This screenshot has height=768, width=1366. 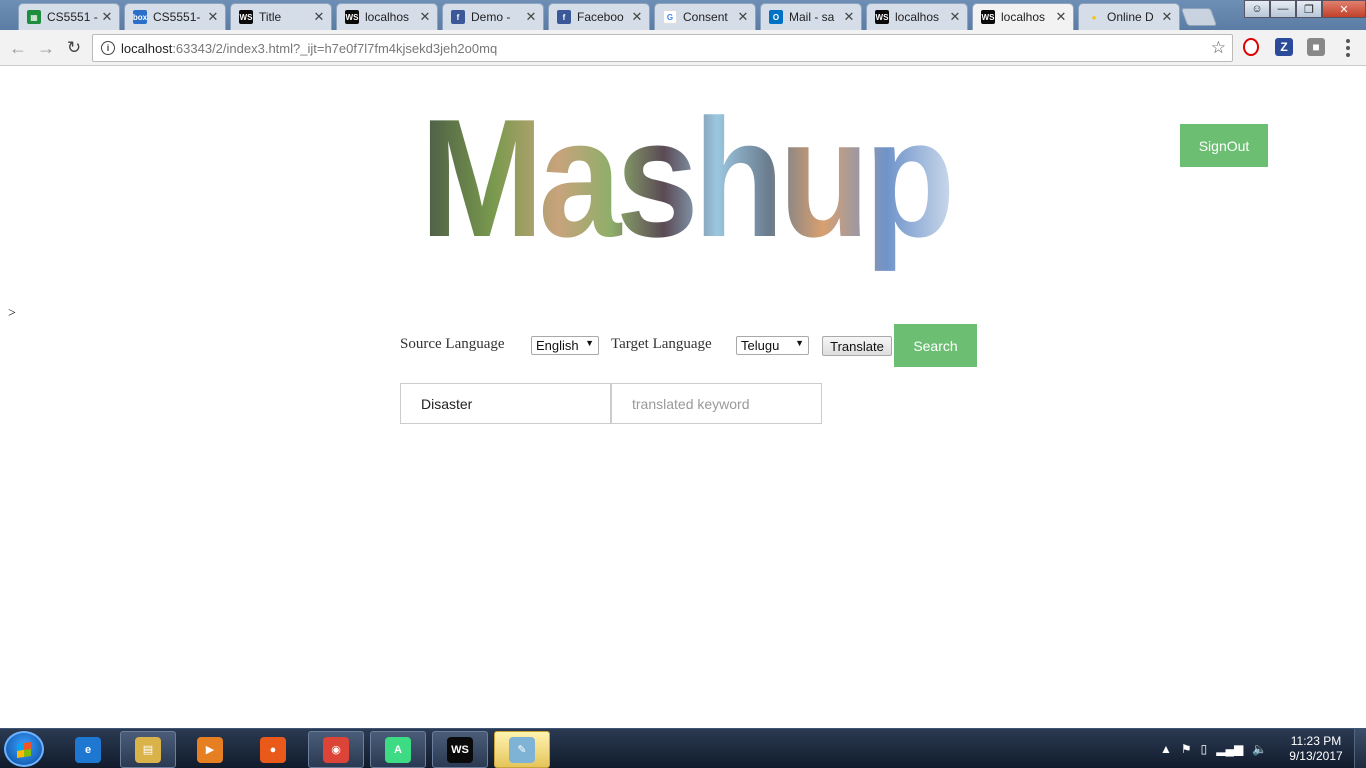 I want to click on browser-tab: ▦ CS5551 - ✕, so click(x=69, y=16).